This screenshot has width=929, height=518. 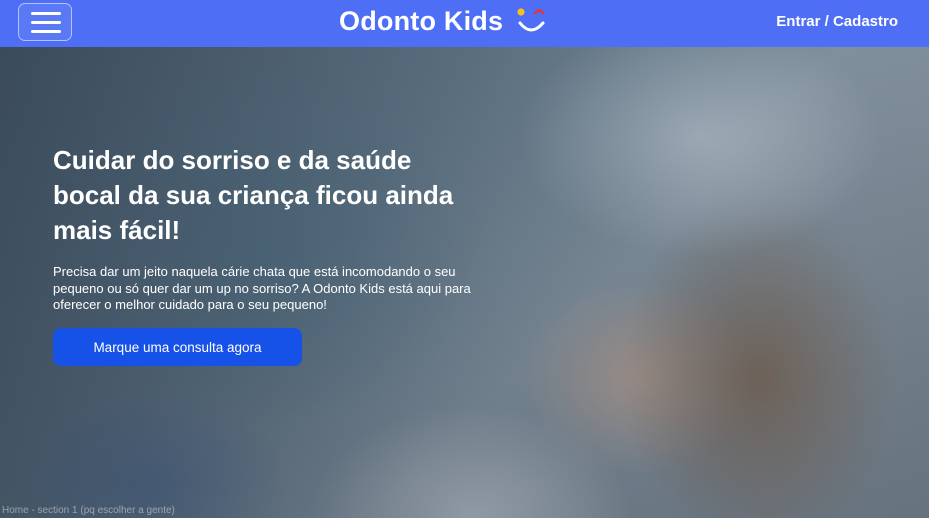 I want to click on smile-logo-icon, so click(x=531, y=20).